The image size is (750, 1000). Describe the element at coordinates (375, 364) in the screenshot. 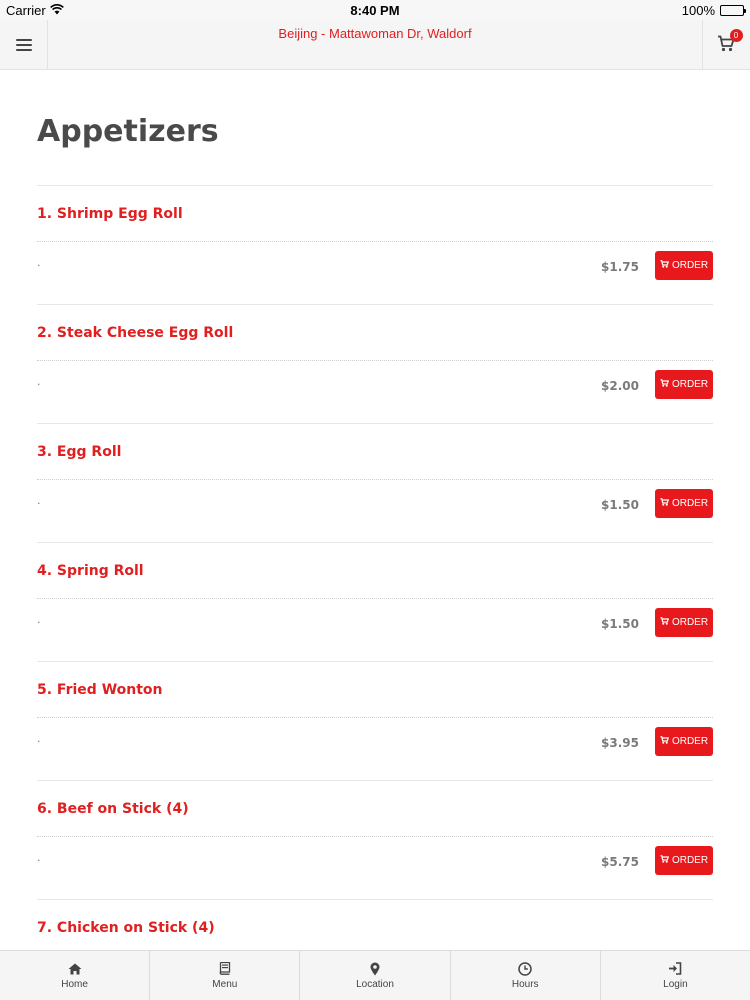

I see `menu-item: 2. Steak Cheese Egg Roll . $2.00 ORDER` at that location.